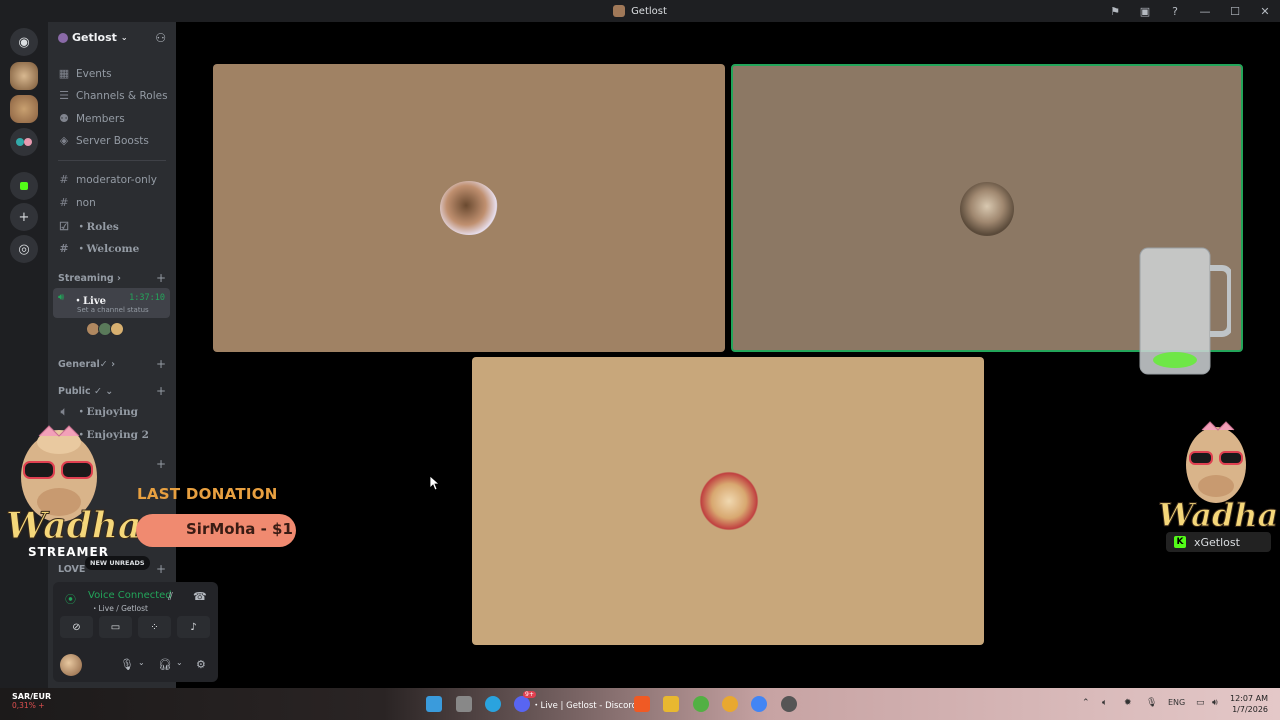 Image resolution: width=1280 pixels, height=720 pixels. Describe the element at coordinates (200, 596) in the screenshot. I see `disconnect-icon: ☎` at that location.